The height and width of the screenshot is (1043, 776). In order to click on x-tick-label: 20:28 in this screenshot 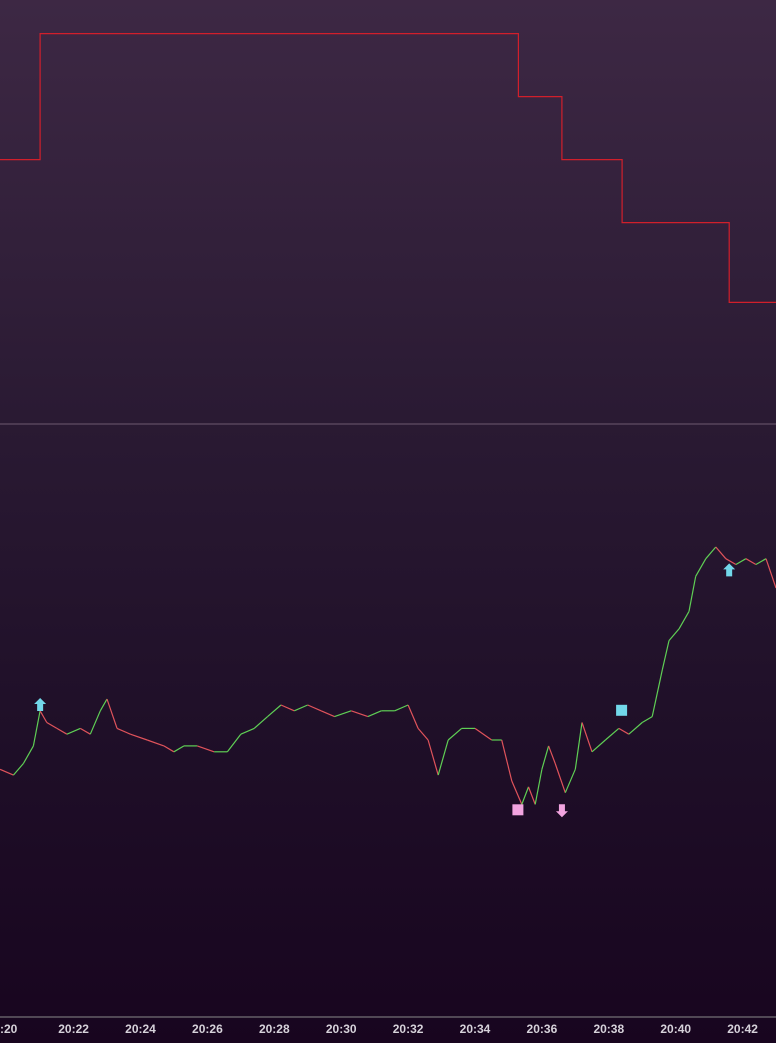, I will do `click(274, 1029)`.